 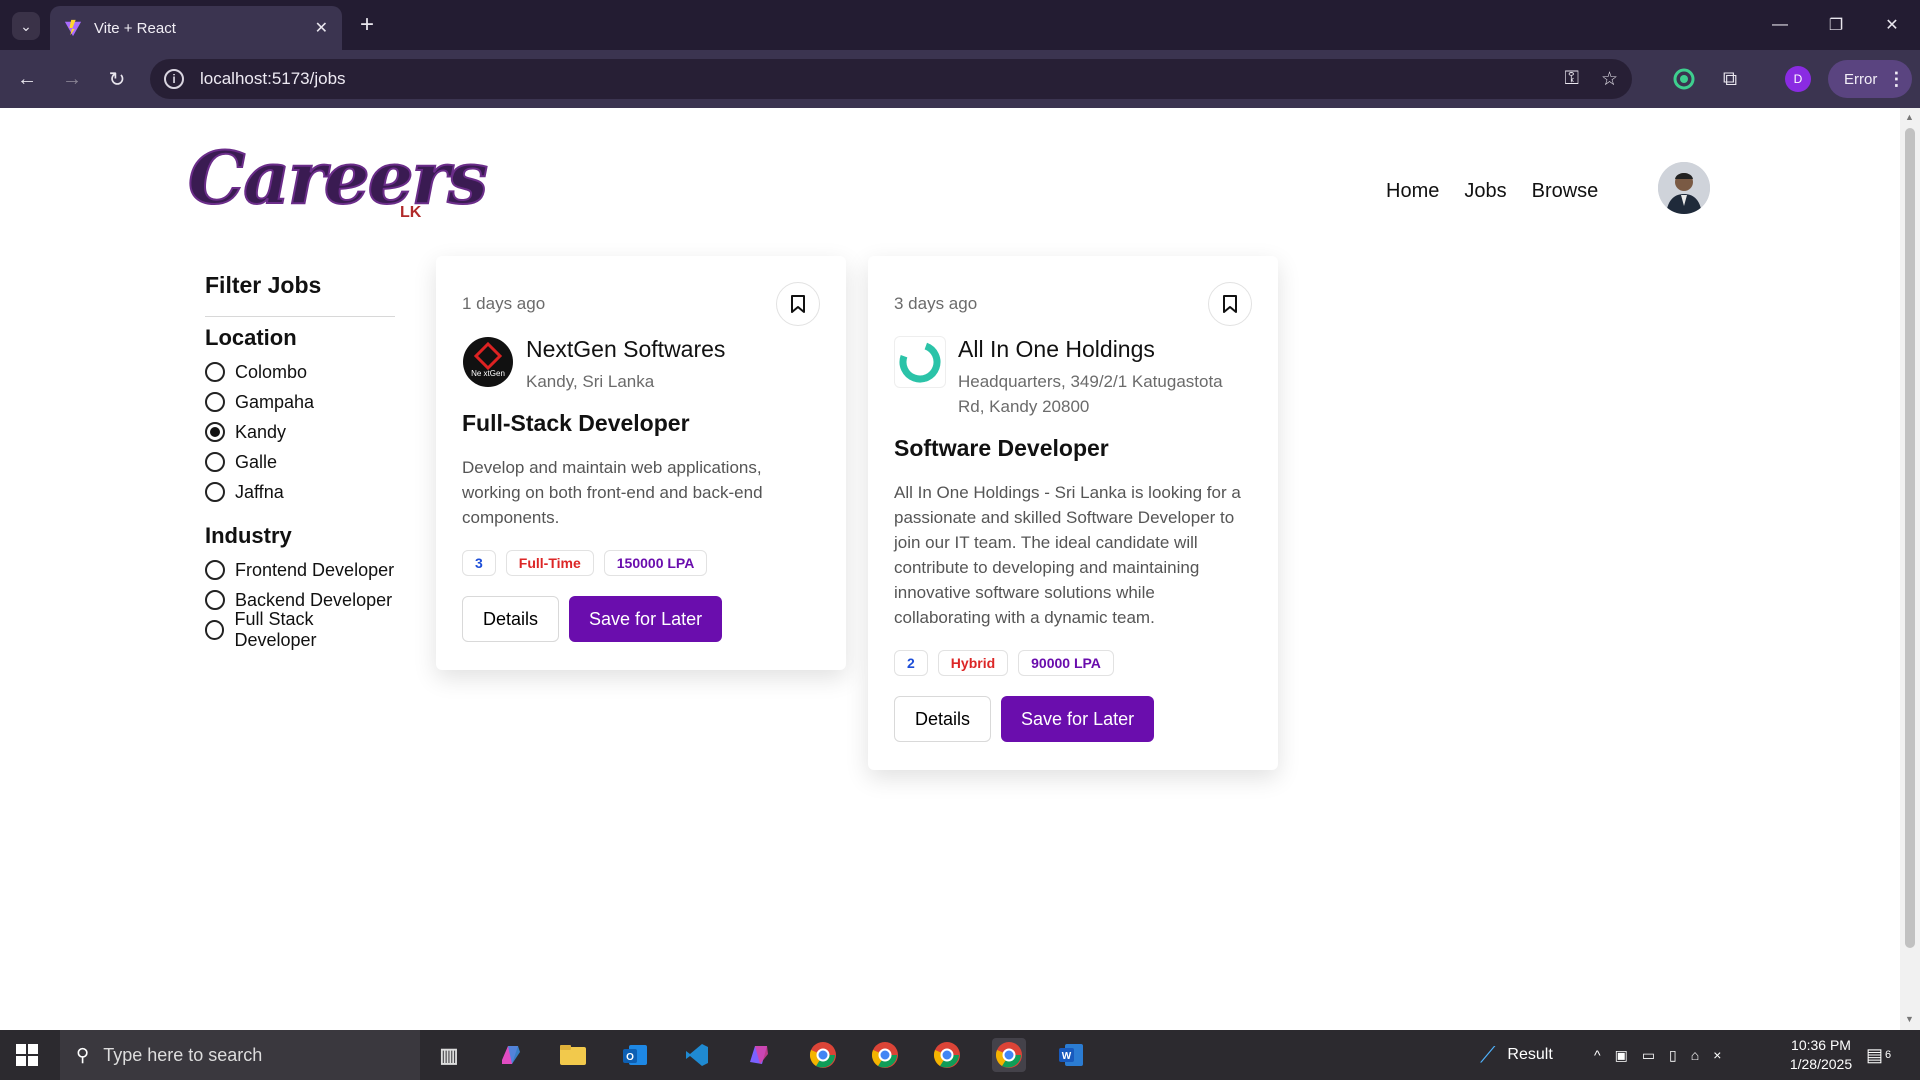 What do you see at coordinates (215, 402) in the screenshot?
I see `radio-gampaha` at bounding box center [215, 402].